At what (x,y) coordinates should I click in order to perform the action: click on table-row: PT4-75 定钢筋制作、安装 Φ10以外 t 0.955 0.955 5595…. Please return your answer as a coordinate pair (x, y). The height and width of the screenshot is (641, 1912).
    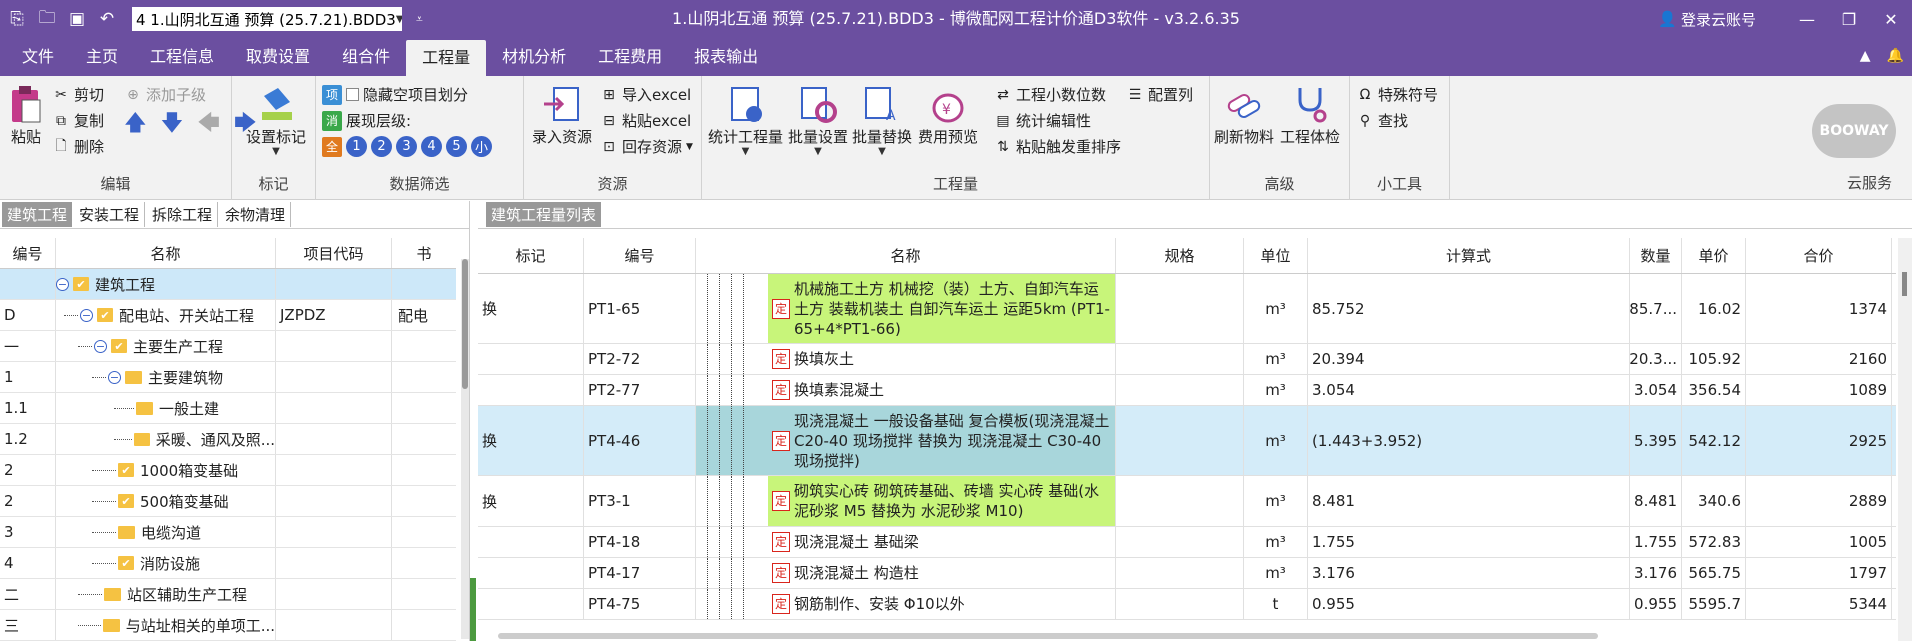
    Looking at the image, I should click on (1187, 604).